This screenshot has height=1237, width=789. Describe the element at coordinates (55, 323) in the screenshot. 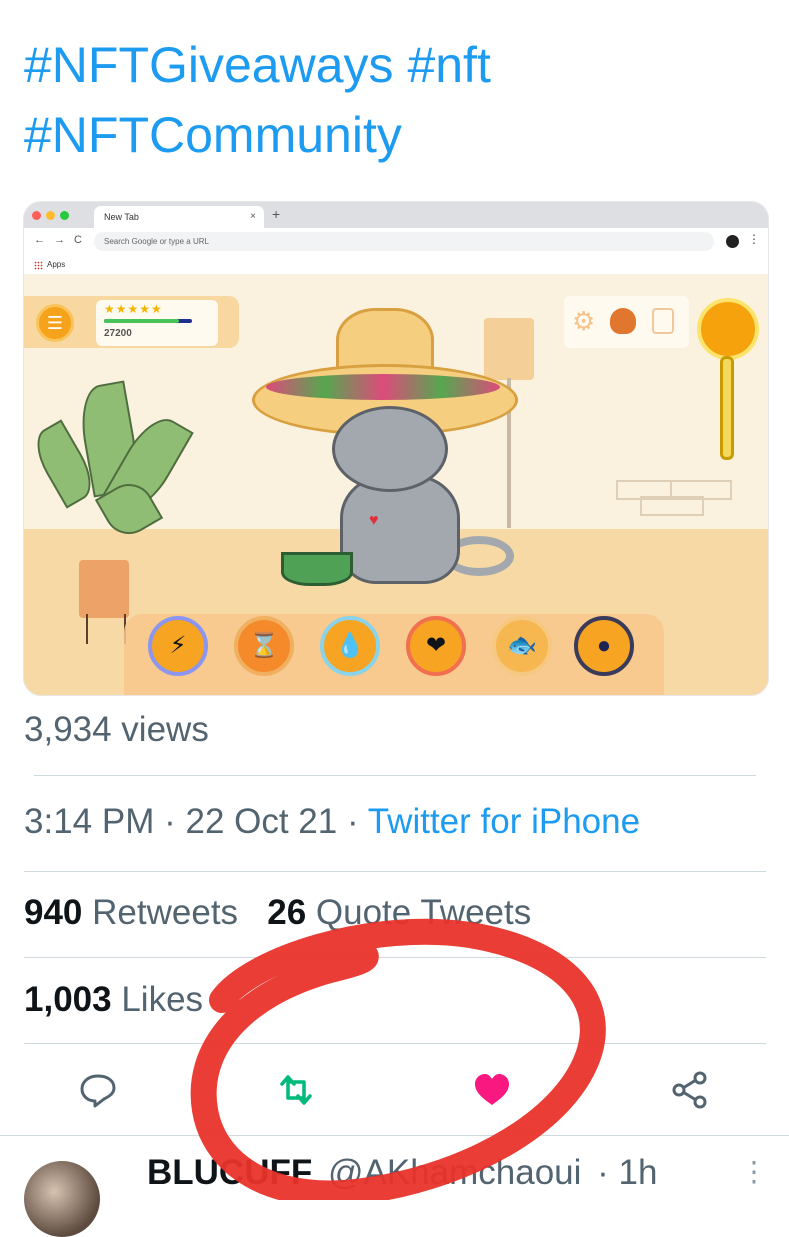

I see `hamburger-menu-icon: ☰` at that location.